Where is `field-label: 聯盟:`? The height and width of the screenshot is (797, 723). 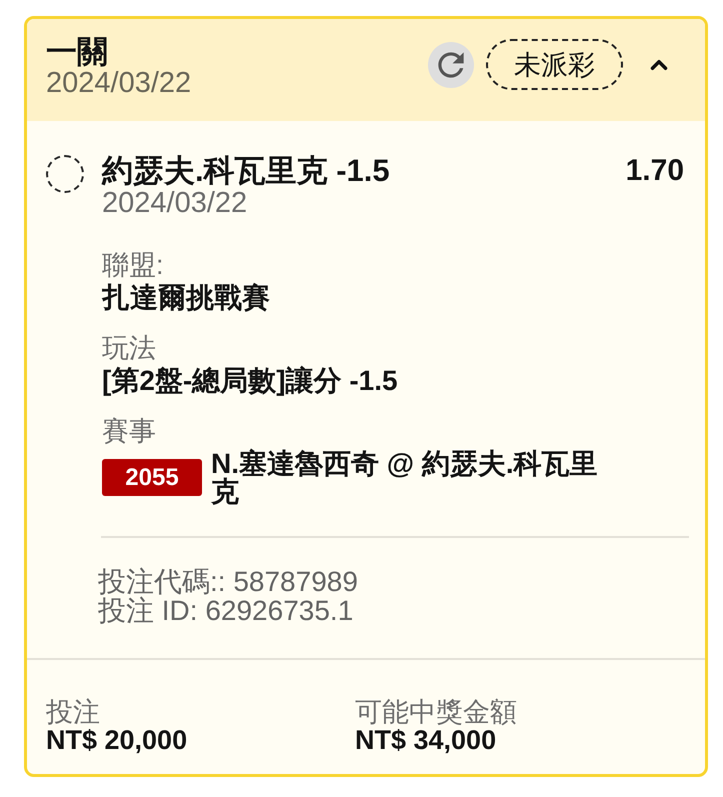
field-label: 聯盟: is located at coordinates (133, 265).